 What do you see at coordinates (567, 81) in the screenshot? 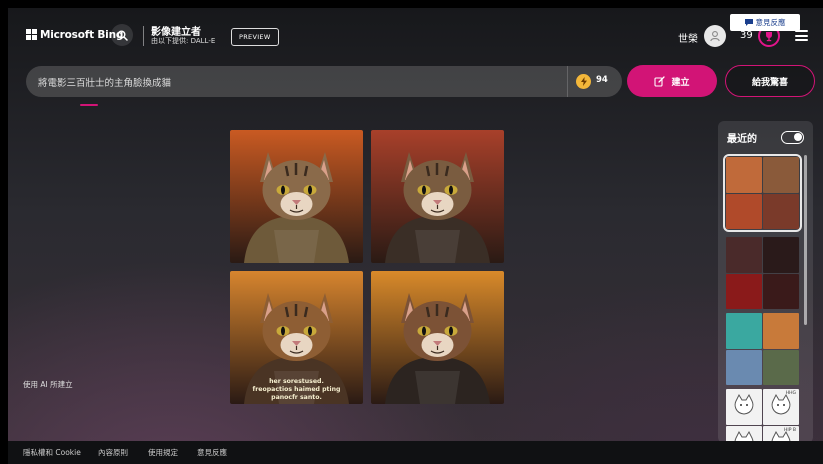
I see `prompt-divider` at bounding box center [567, 81].